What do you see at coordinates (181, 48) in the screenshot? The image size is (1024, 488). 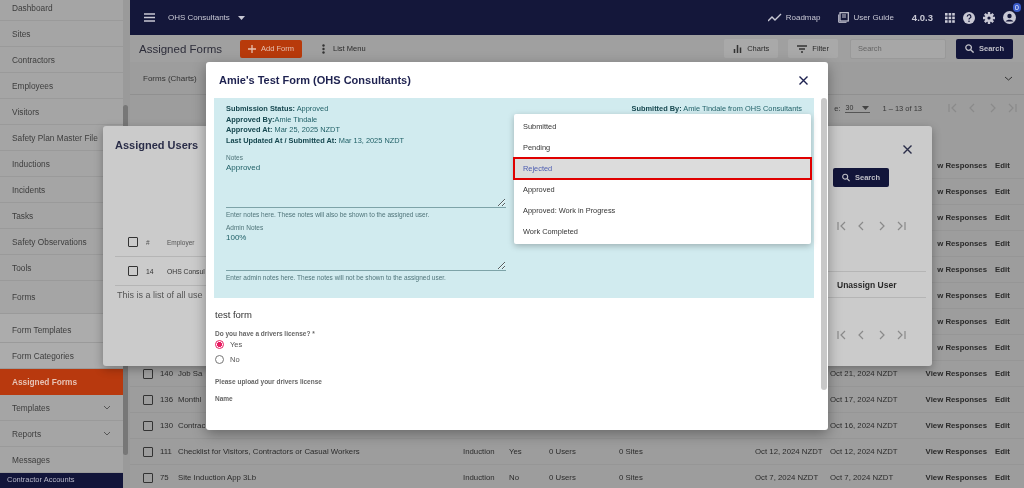 I see `page-title: Assigned Forms` at bounding box center [181, 48].